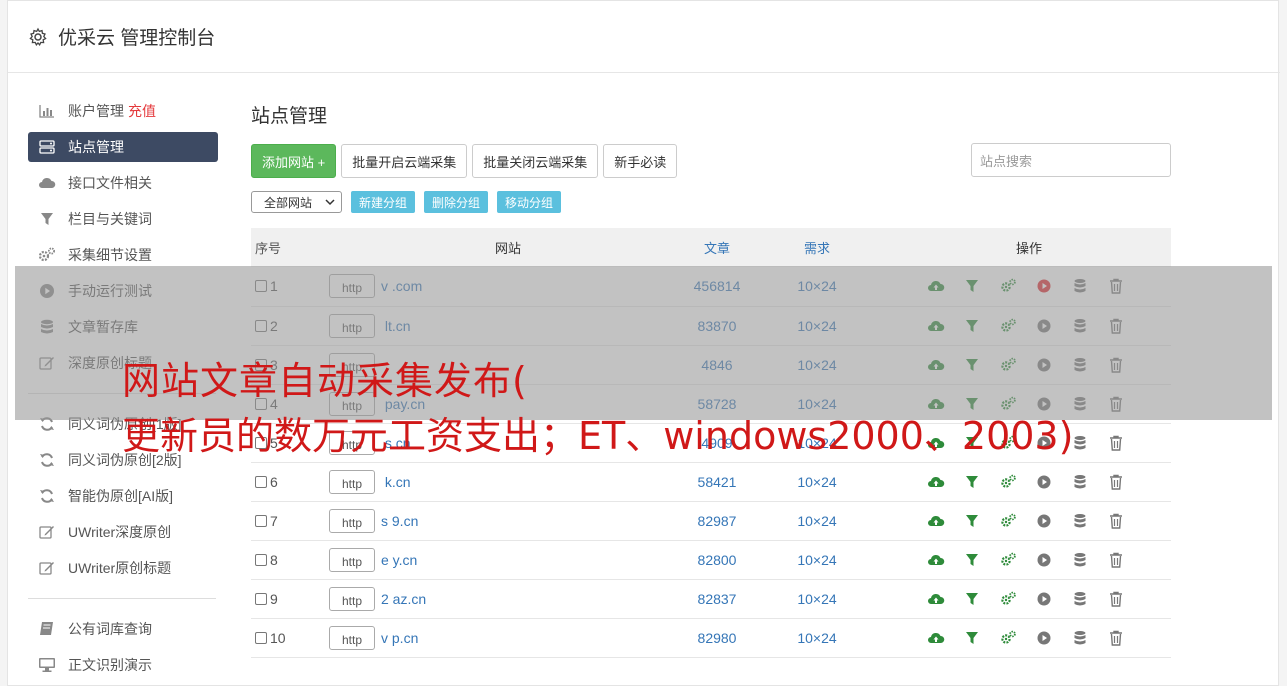 Image resolution: width=1287 pixels, height=686 pixels. What do you see at coordinates (123, 568) in the screenshot?
I see `sidebar-item-items2-4: UWriter原创标题` at bounding box center [123, 568].